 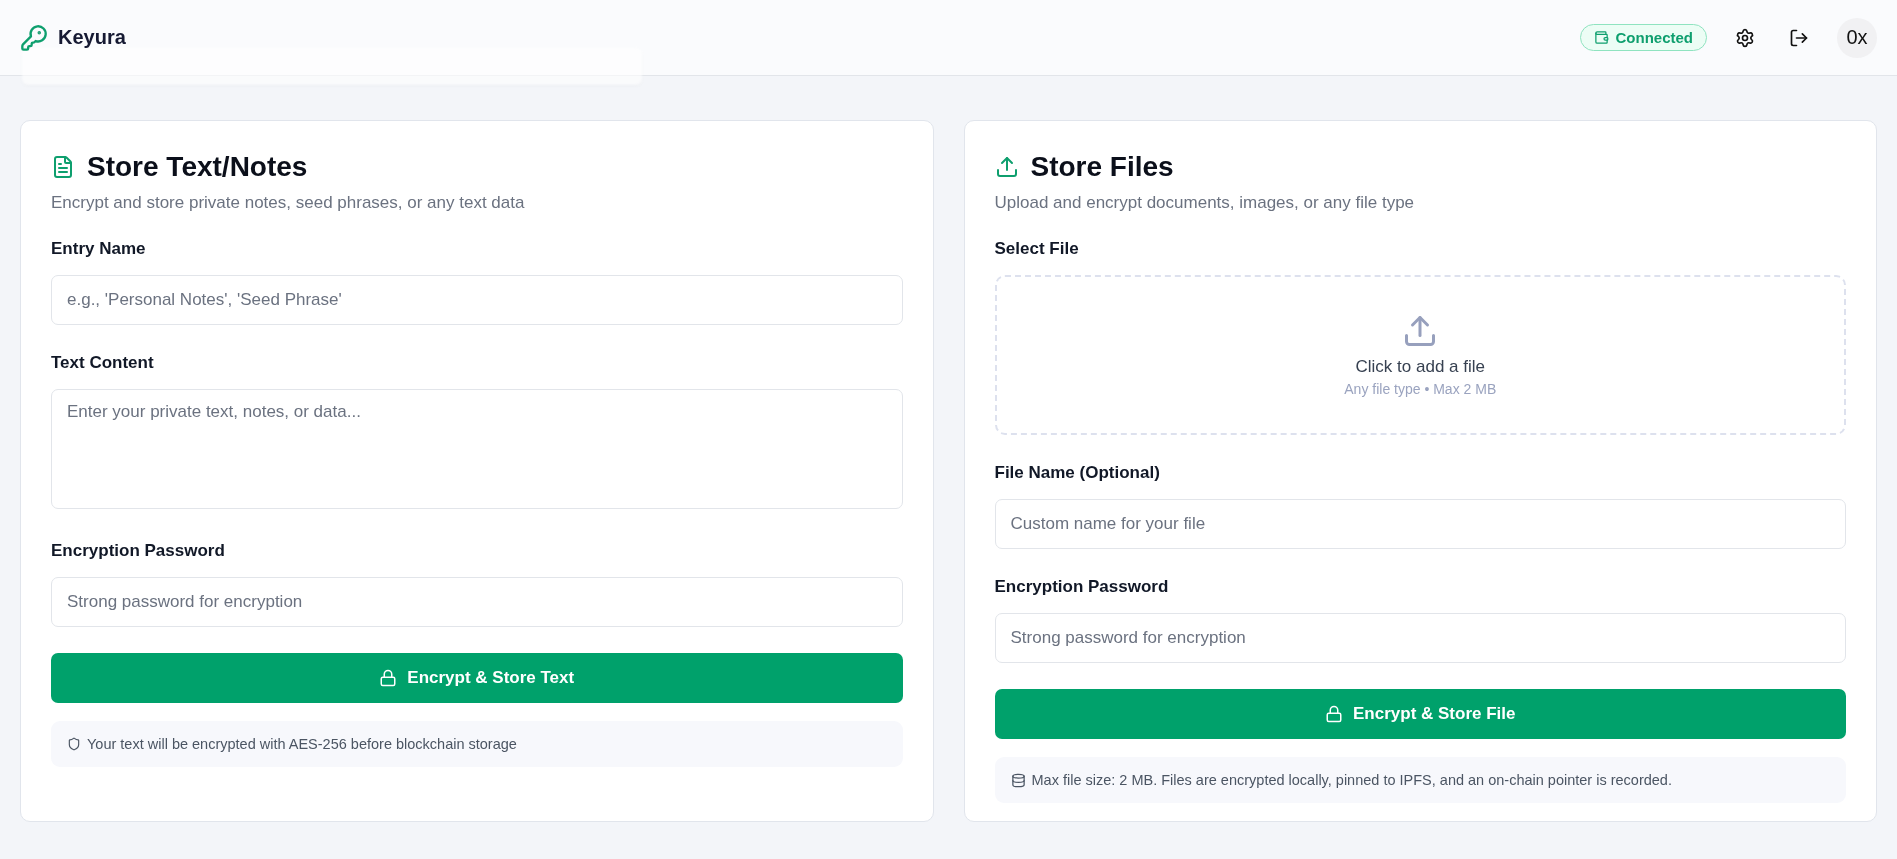 I want to click on file-dropzone: Click to add a file Any file type • Max 2 MB, so click(x=1420, y=355).